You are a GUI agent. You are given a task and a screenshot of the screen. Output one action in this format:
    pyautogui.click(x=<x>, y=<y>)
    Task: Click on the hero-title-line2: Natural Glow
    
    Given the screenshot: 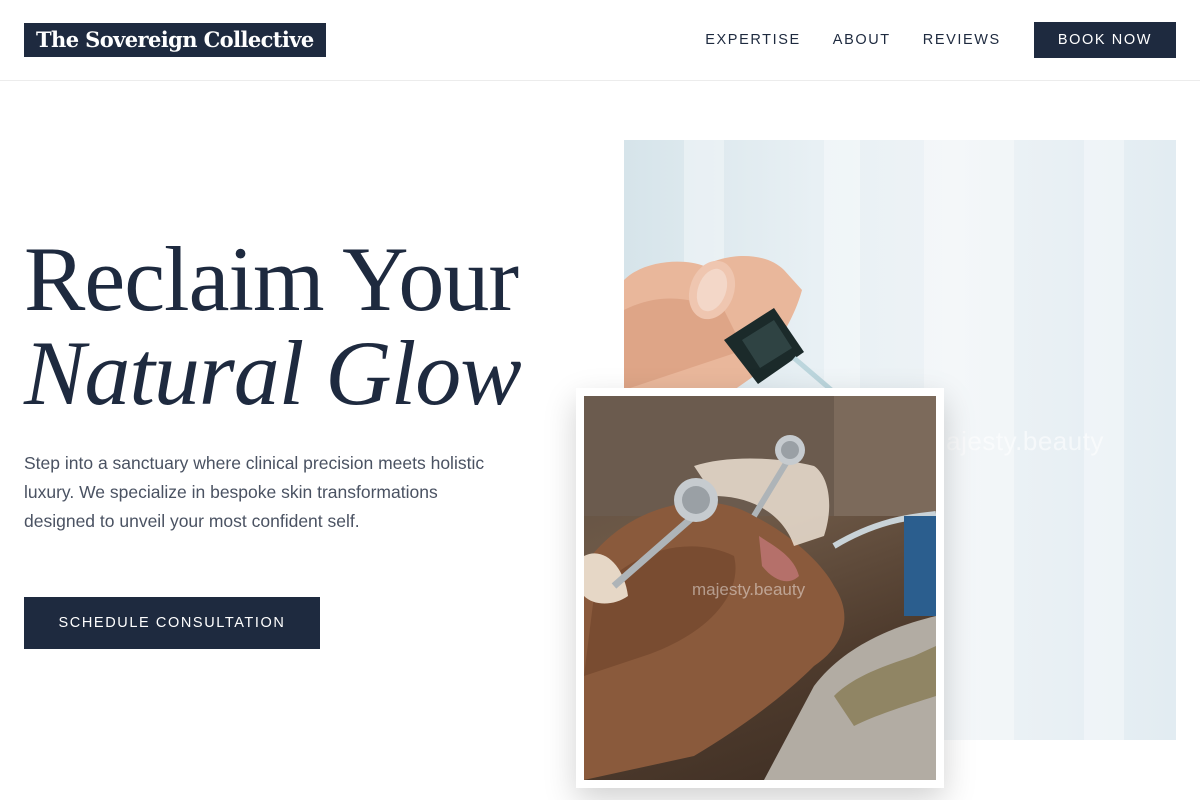 What is the action you would take?
    pyautogui.click(x=273, y=373)
    